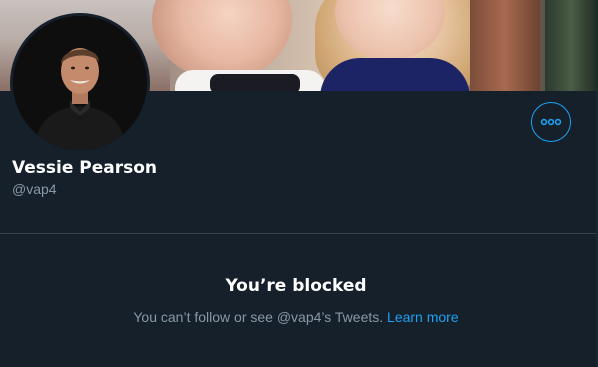  Describe the element at coordinates (222, 40) in the screenshot. I see `banner-child-boy` at that location.